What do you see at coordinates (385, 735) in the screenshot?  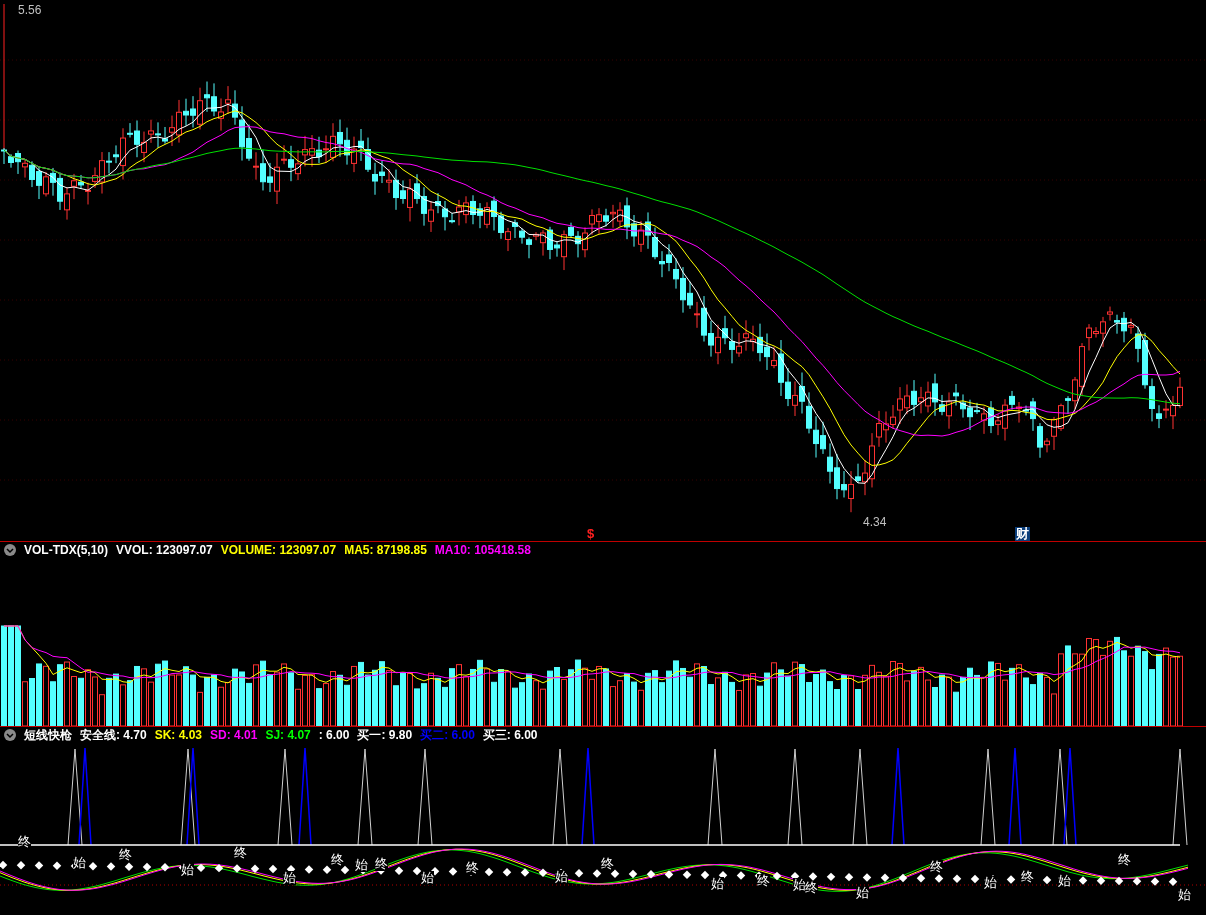 I see `indicator-value: 买一: 9.80` at bounding box center [385, 735].